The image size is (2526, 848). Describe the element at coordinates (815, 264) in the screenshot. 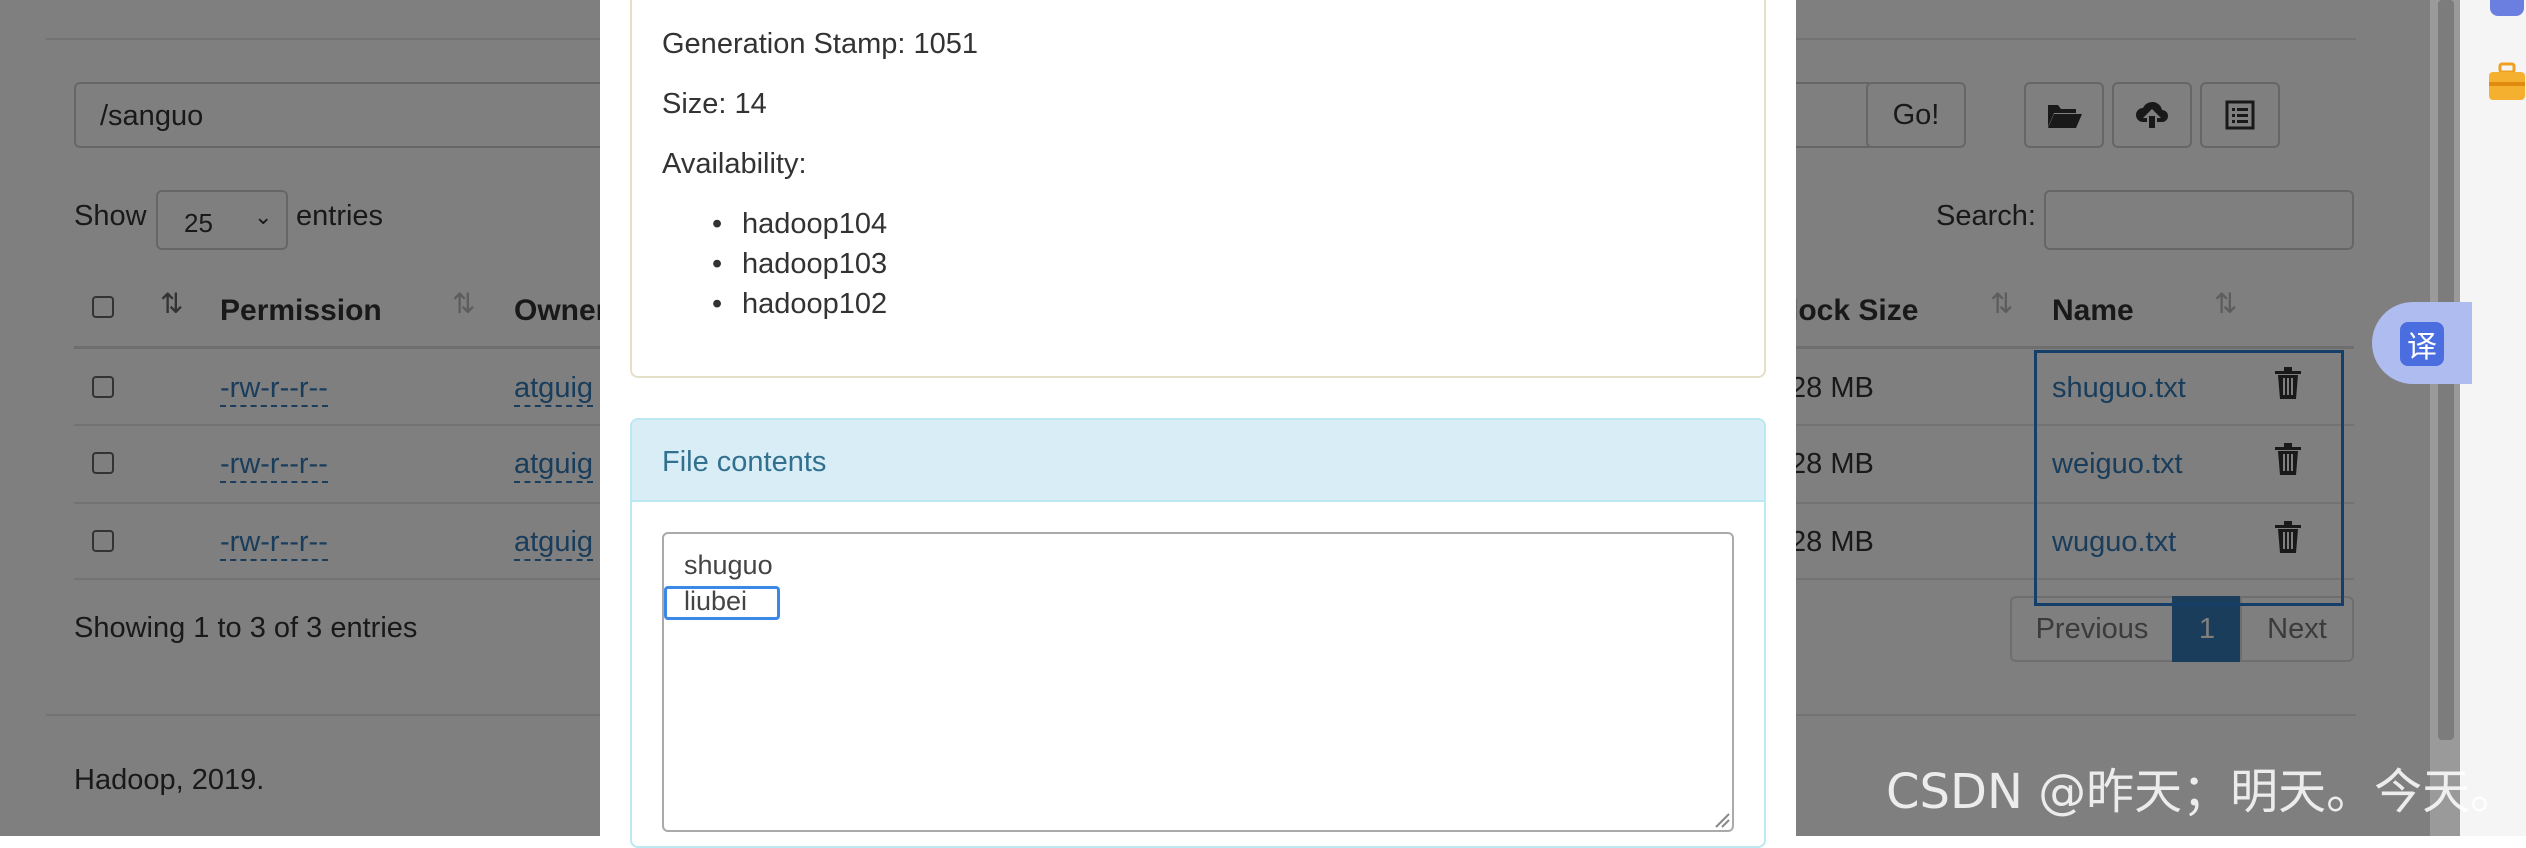

I see `availability-host: hadoop103` at that location.